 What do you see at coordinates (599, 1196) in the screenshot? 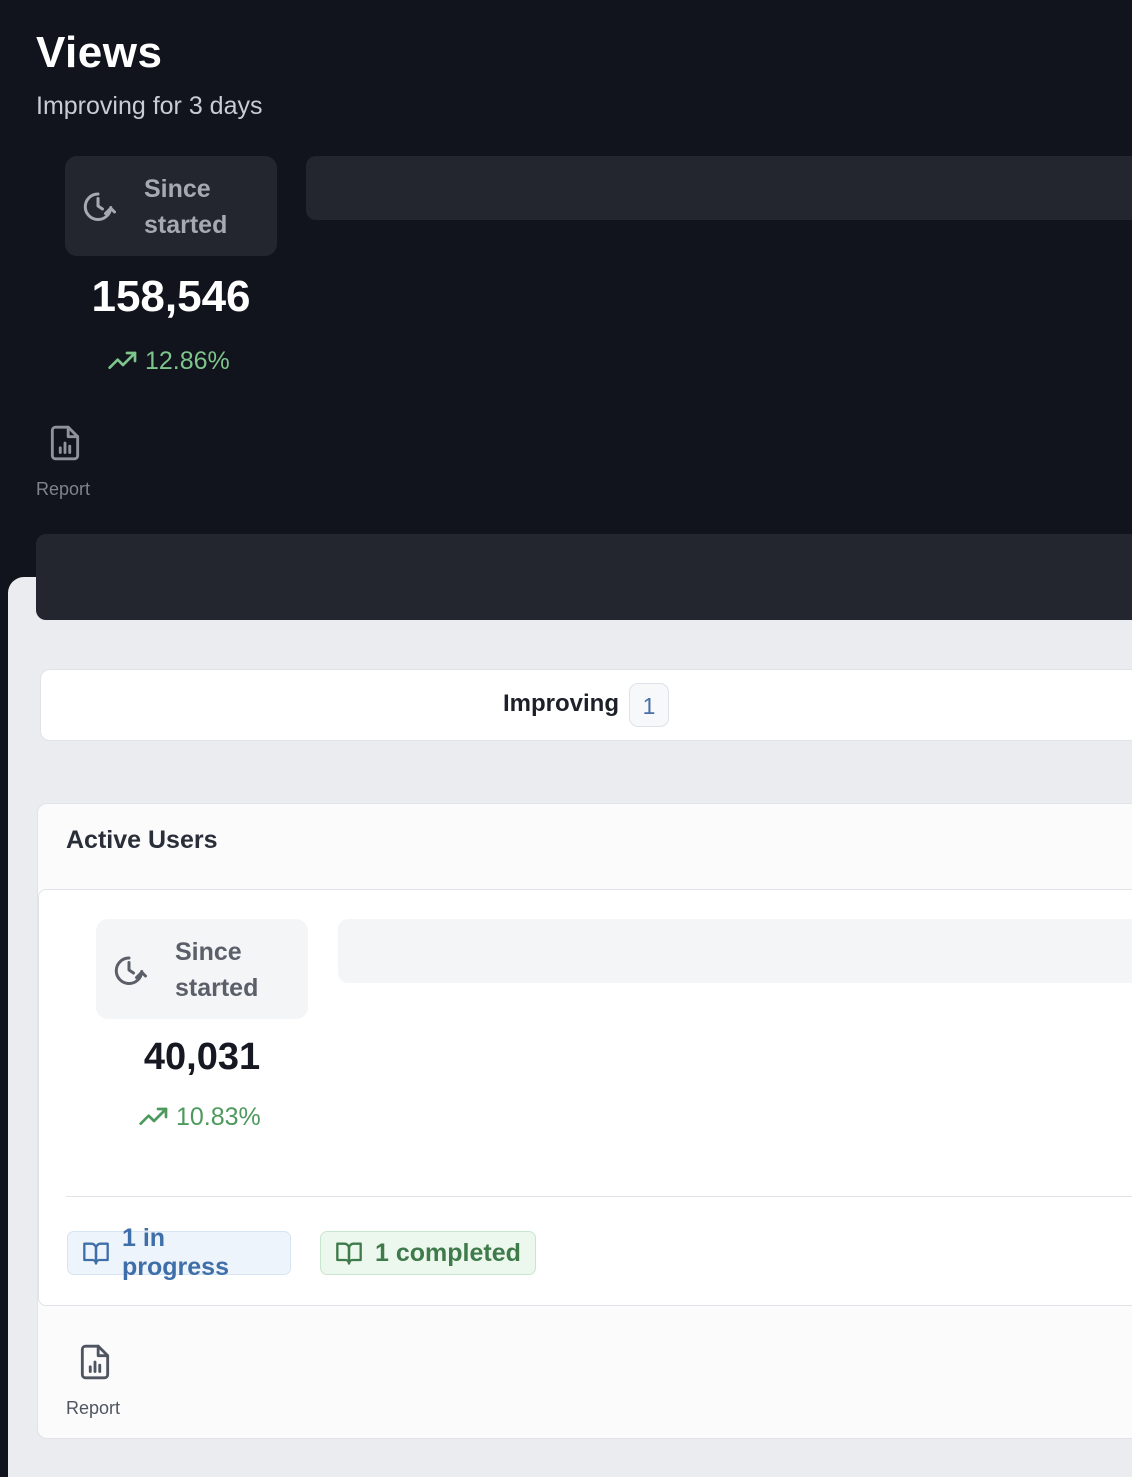
I see `divider` at bounding box center [599, 1196].